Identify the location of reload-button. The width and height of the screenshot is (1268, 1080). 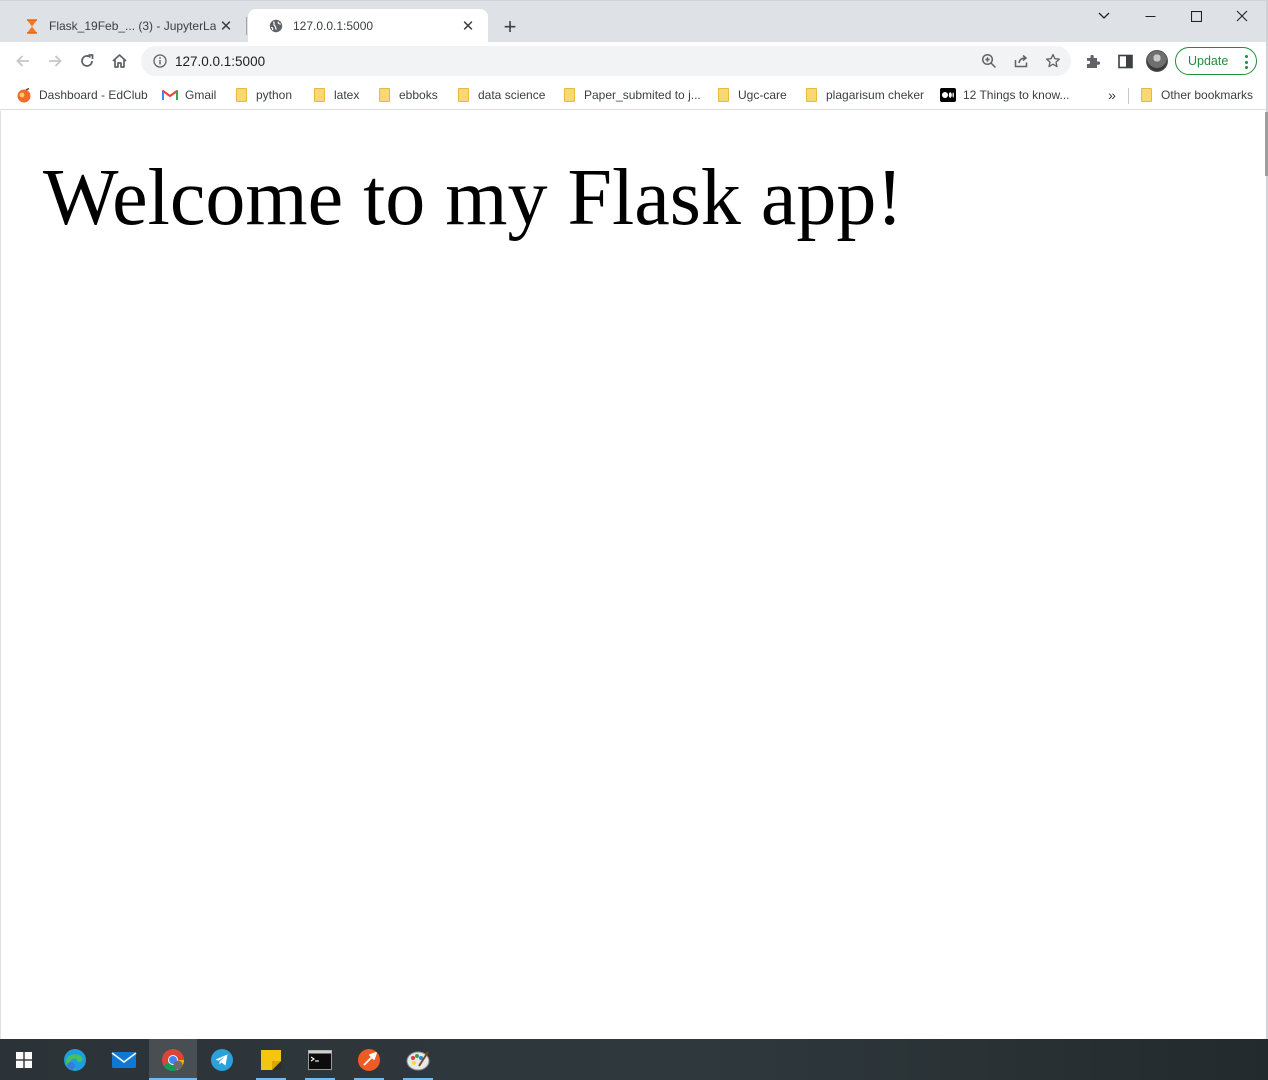
(87, 61).